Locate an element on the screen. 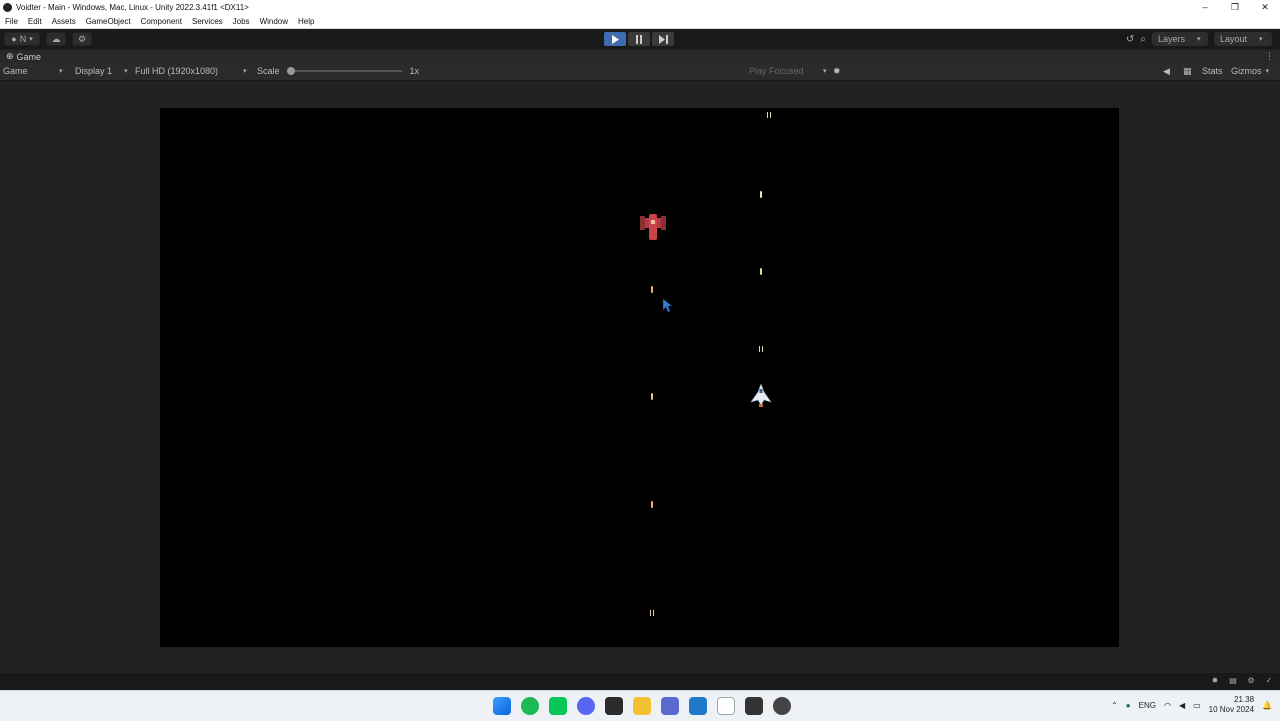  file-explorer-icon is located at coordinates (642, 706).